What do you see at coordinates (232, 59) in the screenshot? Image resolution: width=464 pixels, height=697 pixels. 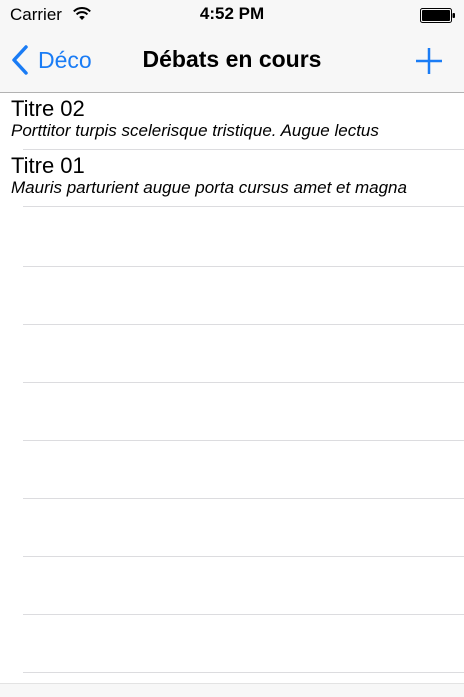 I see `page-title: Débats en cours` at bounding box center [232, 59].